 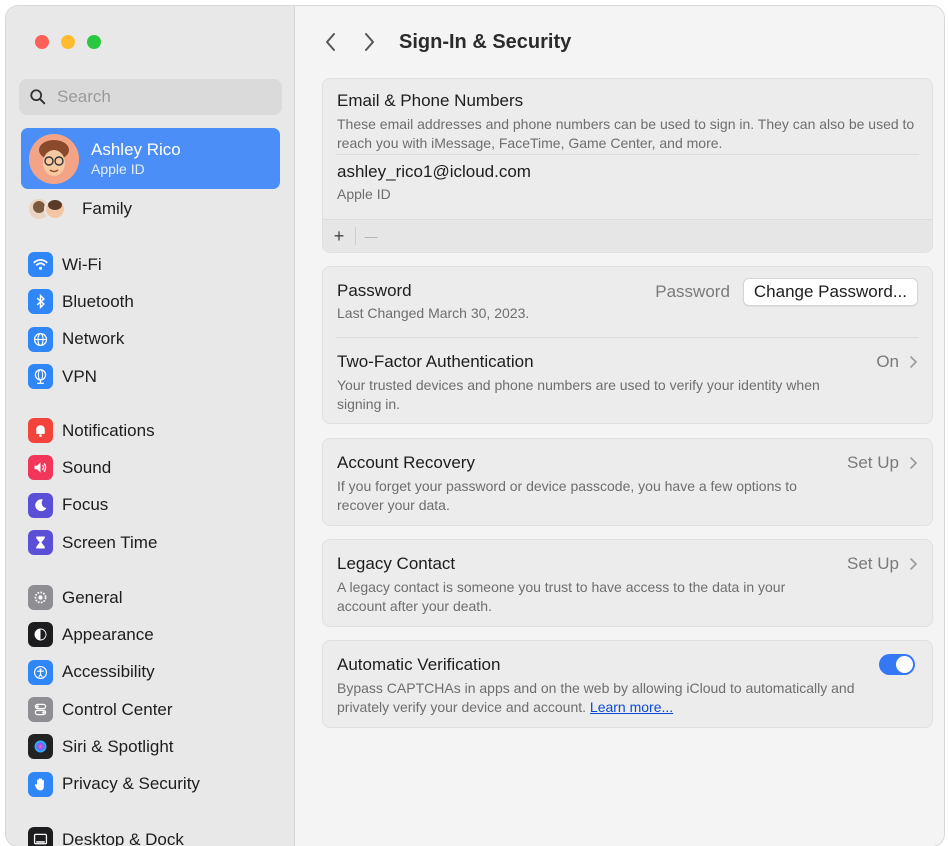 What do you see at coordinates (48, 209) in the screenshot?
I see `family-avatars-icon` at bounding box center [48, 209].